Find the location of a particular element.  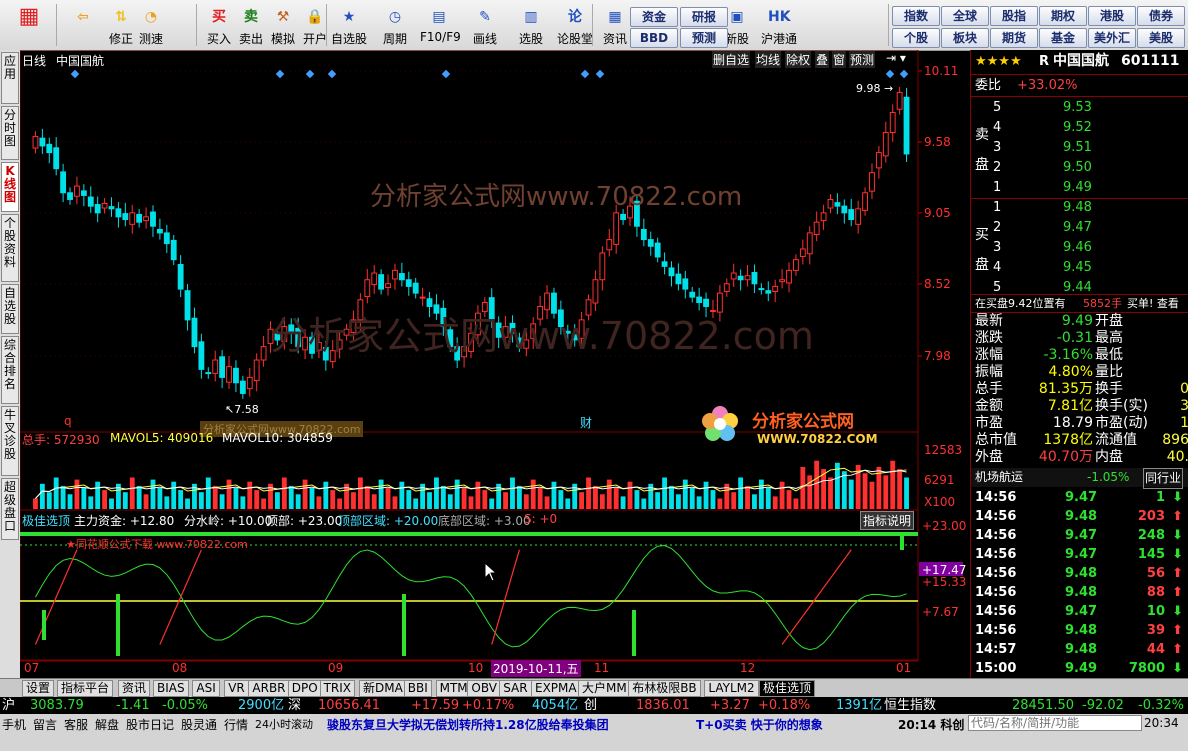

left-tab: 自选股 is located at coordinates (10, 309).